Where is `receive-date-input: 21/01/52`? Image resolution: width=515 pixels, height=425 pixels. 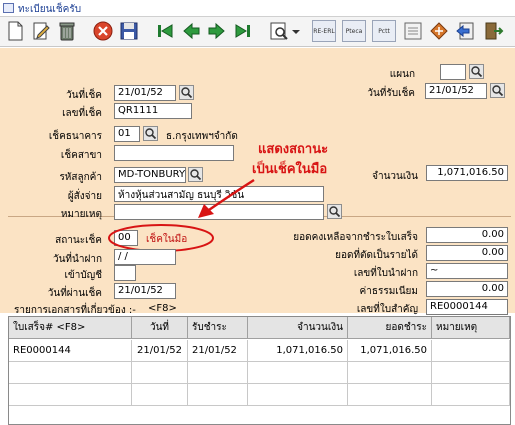
receive-date-input: 21/01/52 is located at coordinates (456, 91).